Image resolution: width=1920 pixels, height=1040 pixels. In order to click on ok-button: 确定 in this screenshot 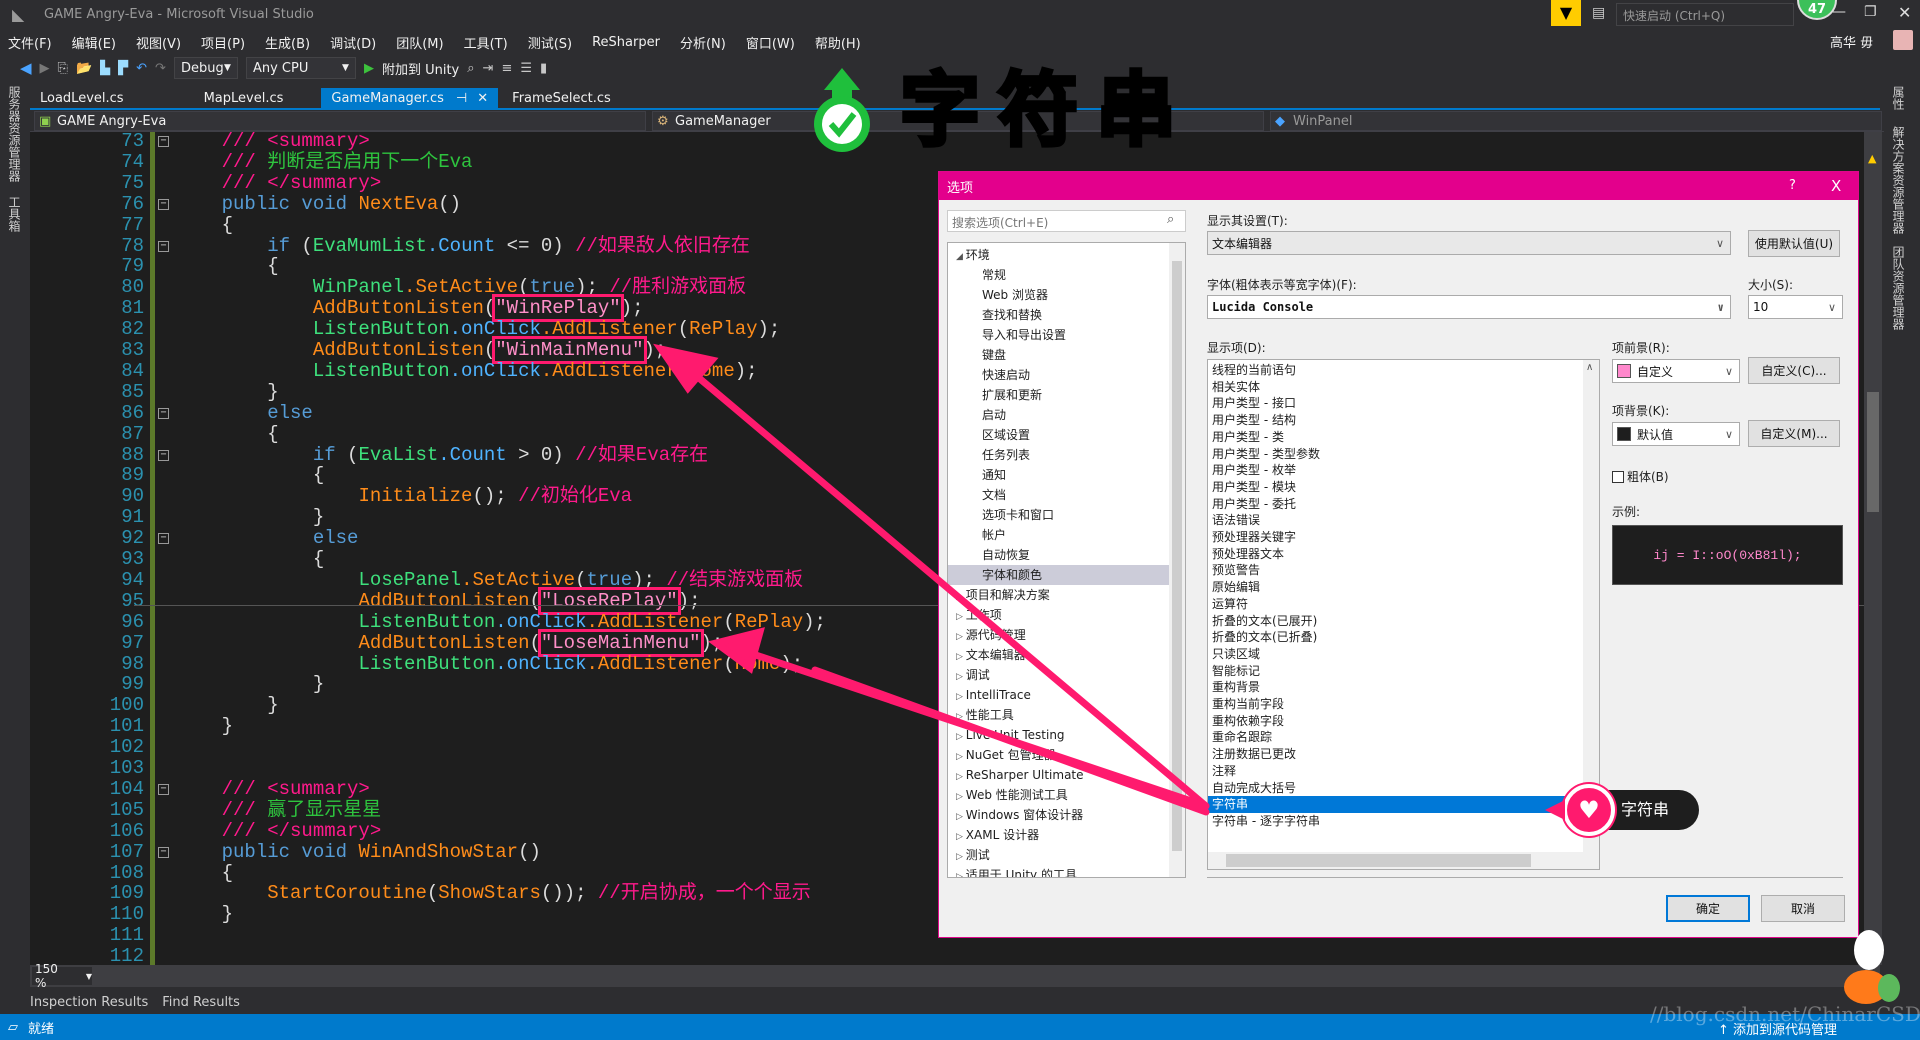, I will do `click(1708, 908)`.